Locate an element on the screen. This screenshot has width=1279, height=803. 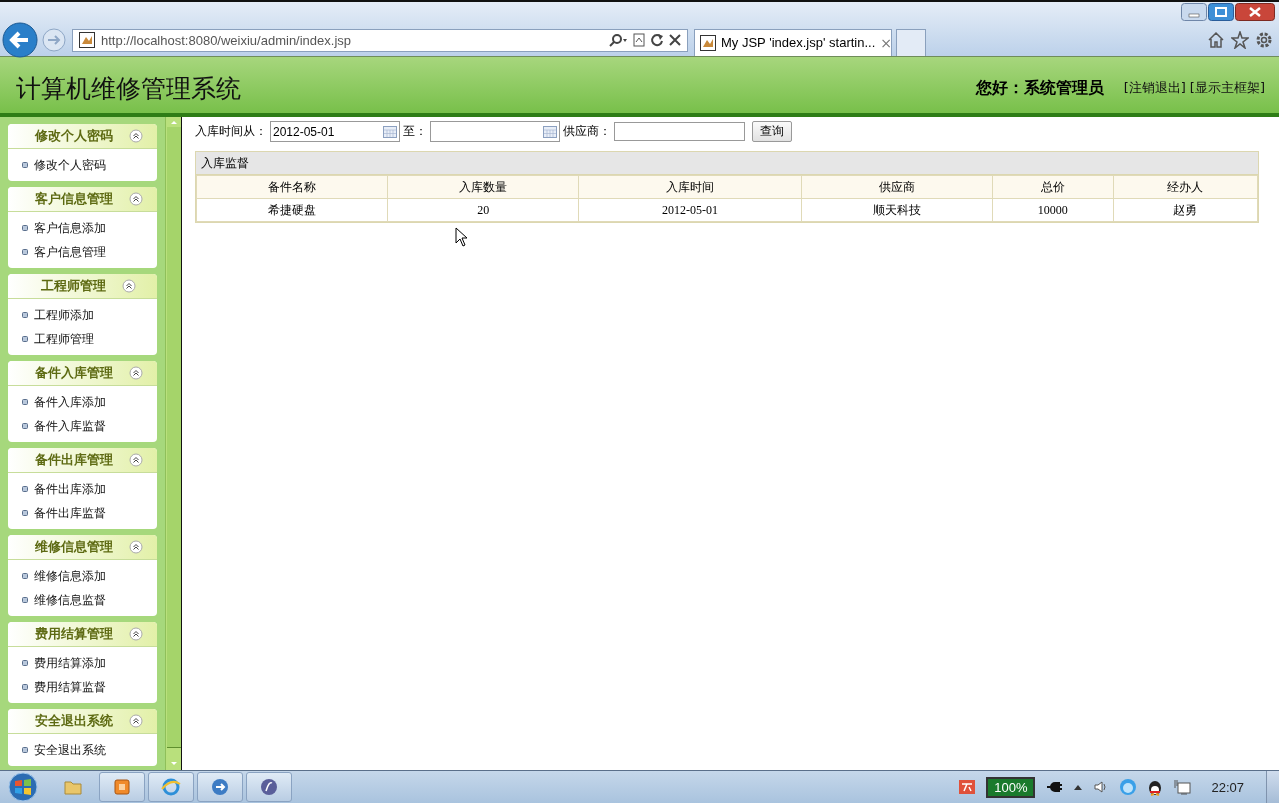
page-icon is located at coordinates (708, 42).